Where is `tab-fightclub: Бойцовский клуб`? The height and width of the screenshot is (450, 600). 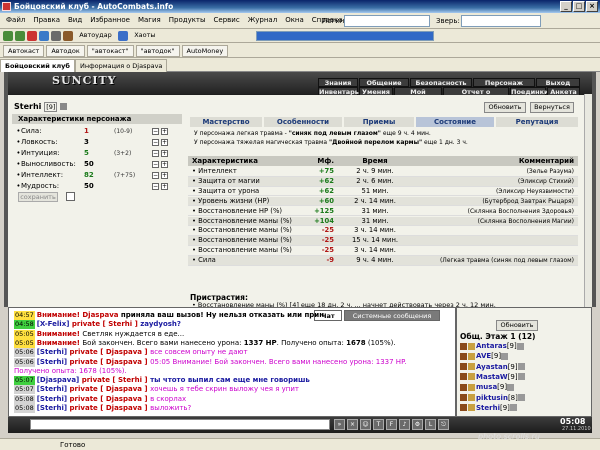
tab-fightclub: Бойцовский клуб is located at coordinates (37, 65).